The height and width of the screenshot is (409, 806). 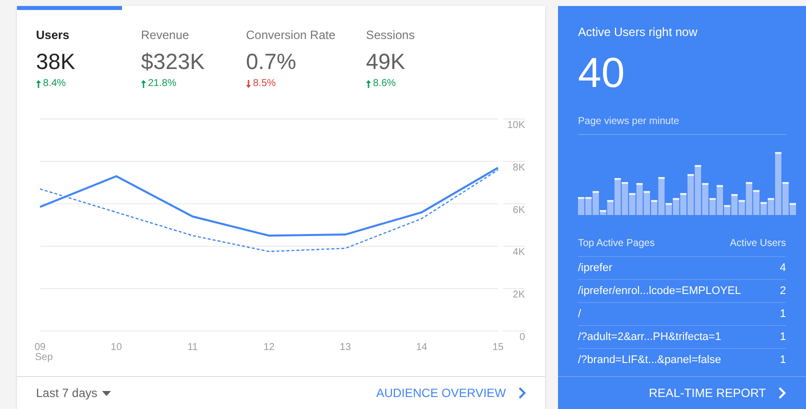 I want to click on y-tick-label: 6K, so click(x=518, y=210).